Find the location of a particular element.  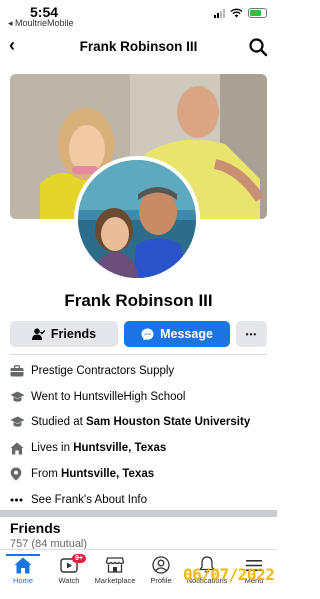

storefront-icon is located at coordinates (115, 565).